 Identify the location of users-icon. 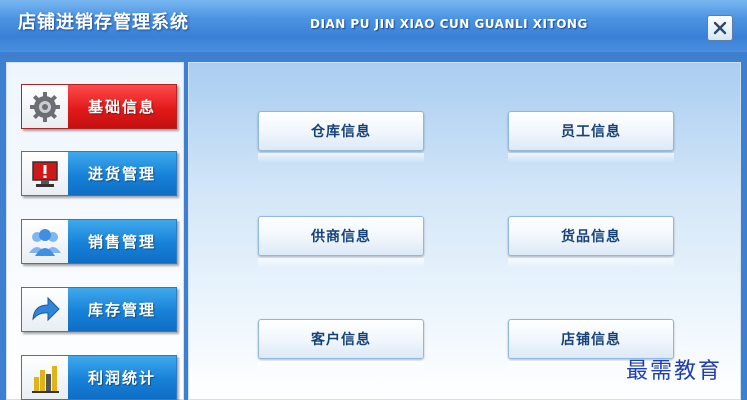
(45, 241).